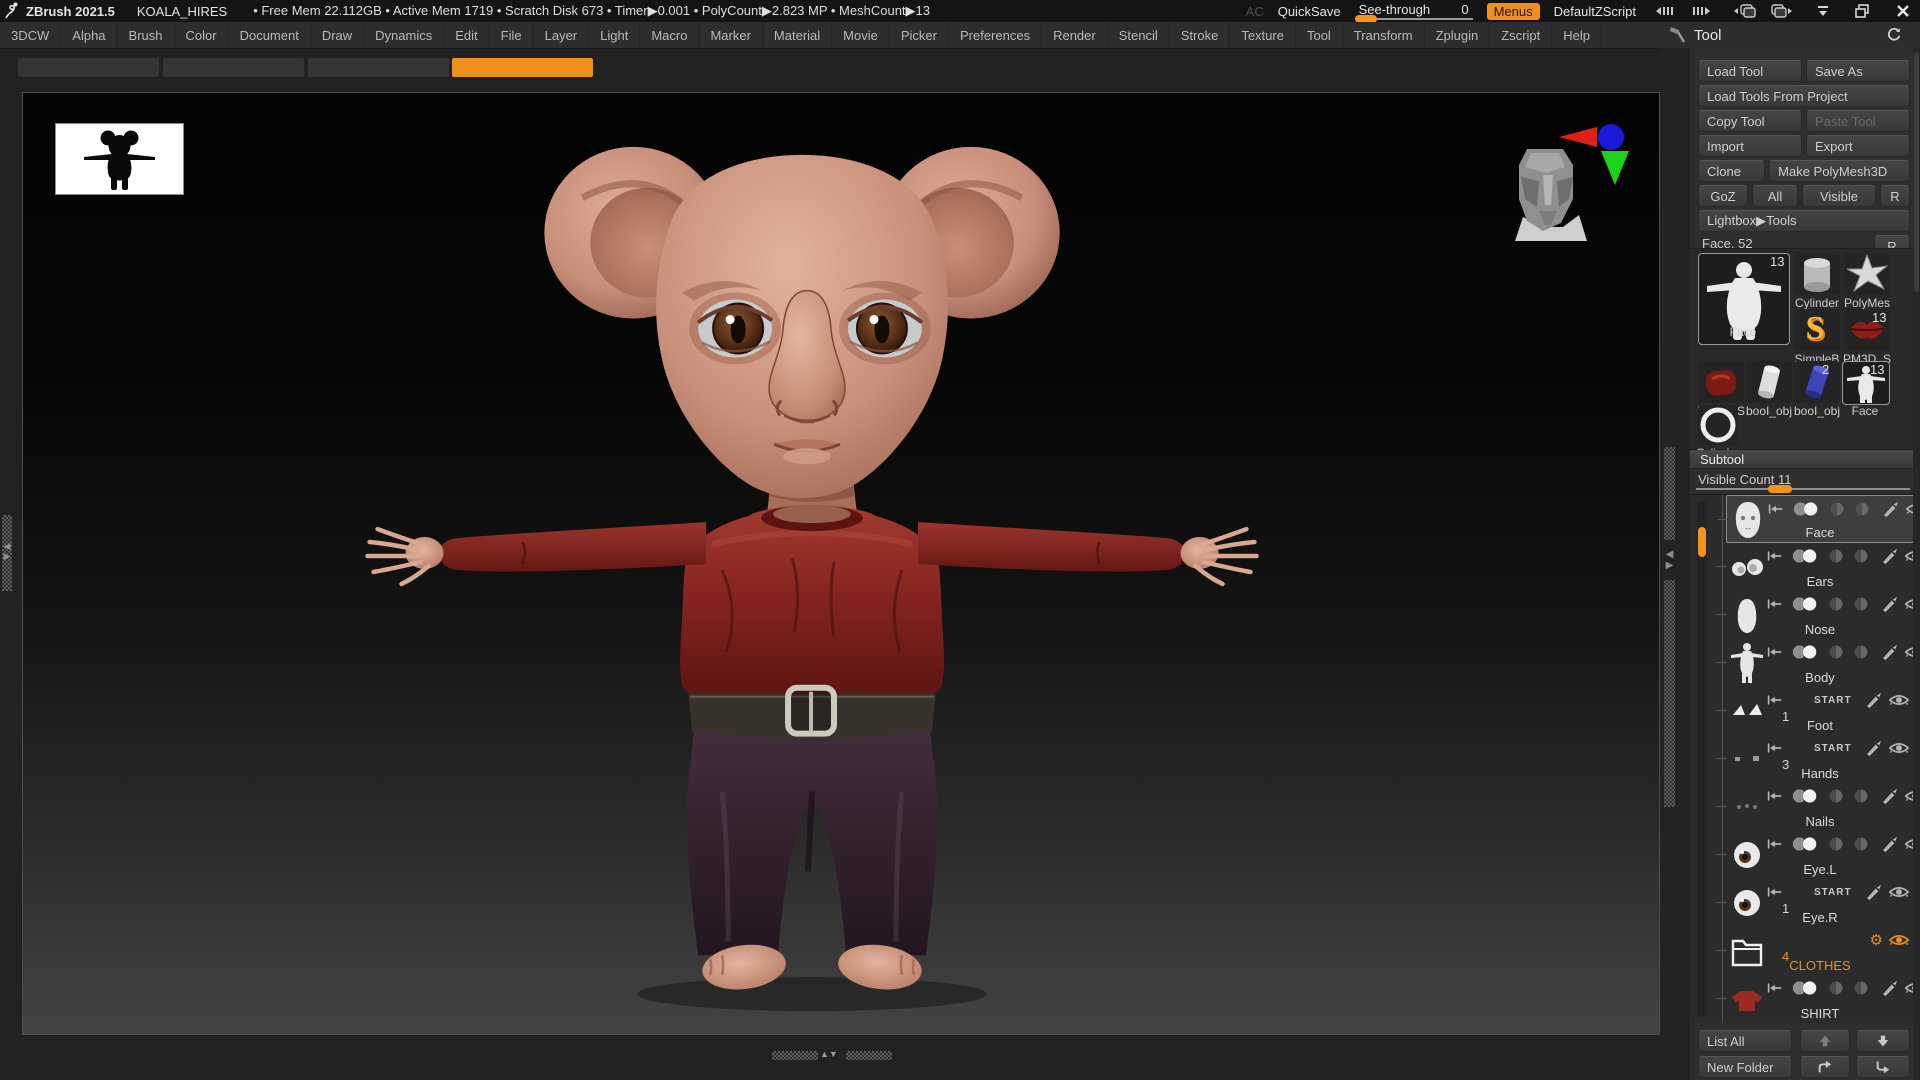 The height and width of the screenshot is (1080, 1920). I want to click on canvas-hscroll-left, so click(795, 1055).